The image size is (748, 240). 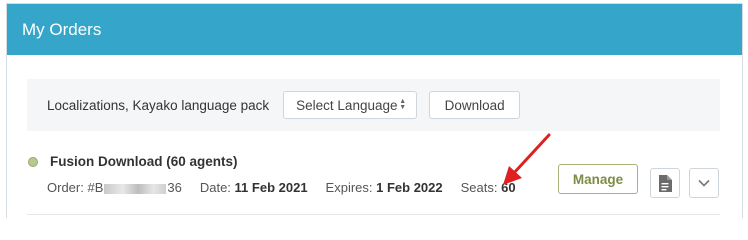 I want to click on order-expires: Expires: 1 Feb 2022, so click(x=384, y=187).